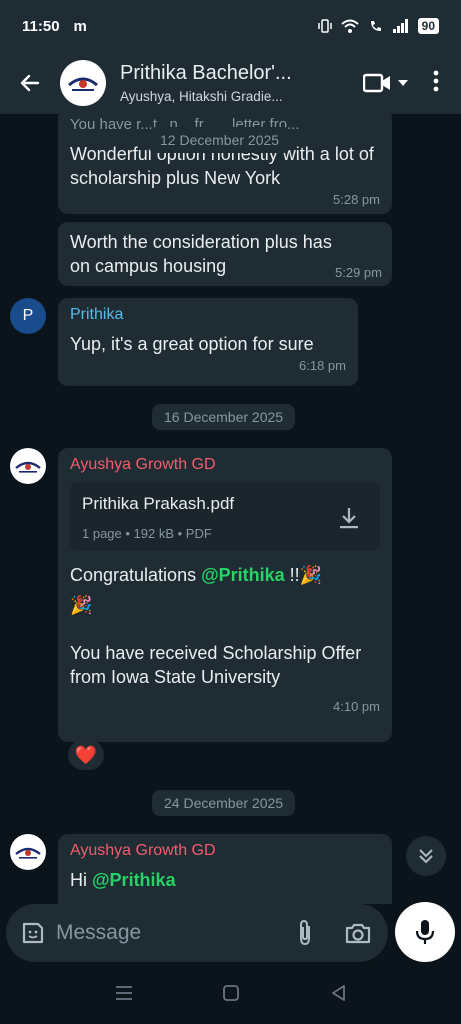  What do you see at coordinates (208, 315) in the screenshot?
I see `sender-name: Prithika` at bounding box center [208, 315].